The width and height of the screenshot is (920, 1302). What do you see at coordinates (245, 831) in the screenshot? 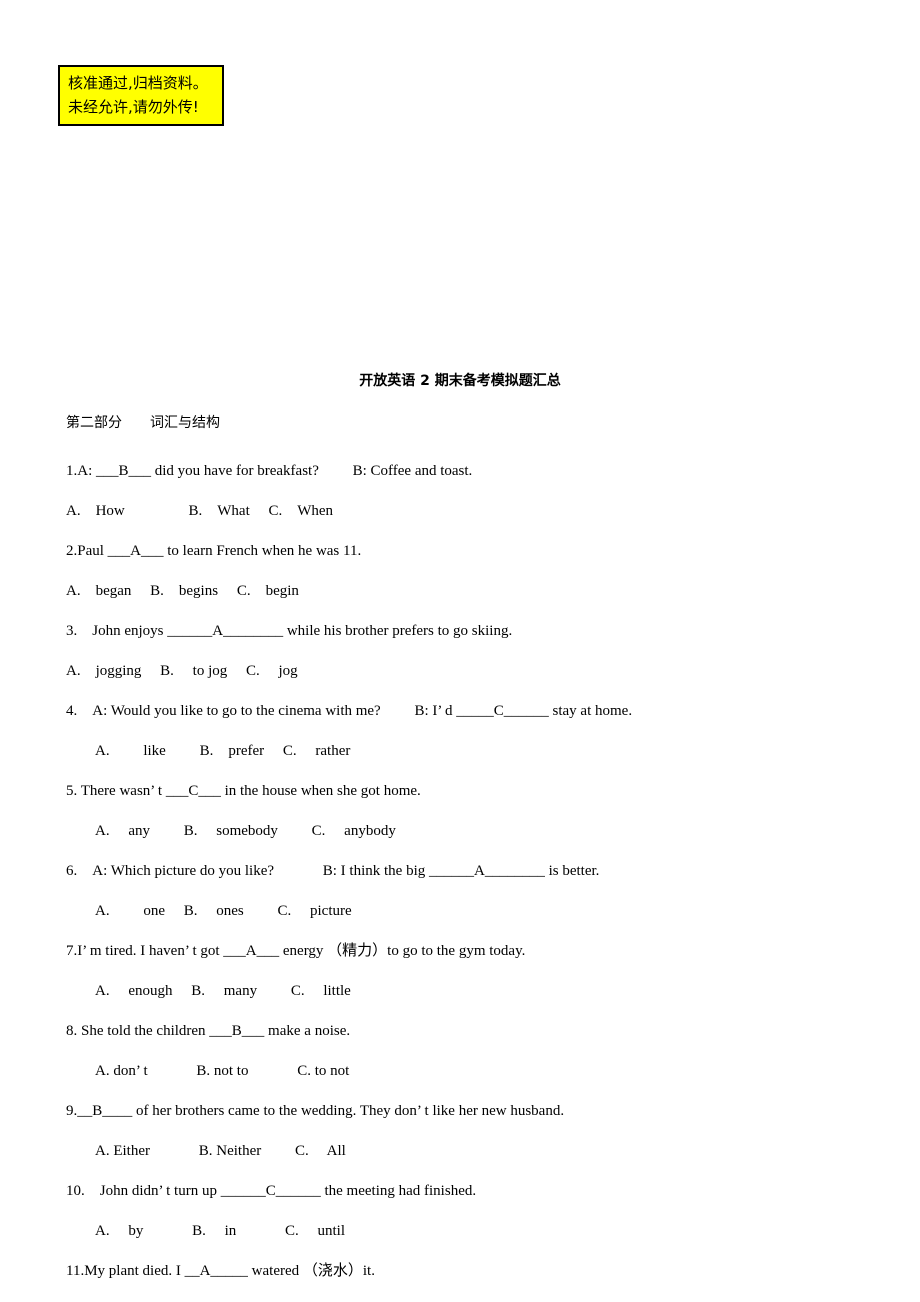
I see `question-options: A. any B. somebody C. anybody` at bounding box center [245, 831].